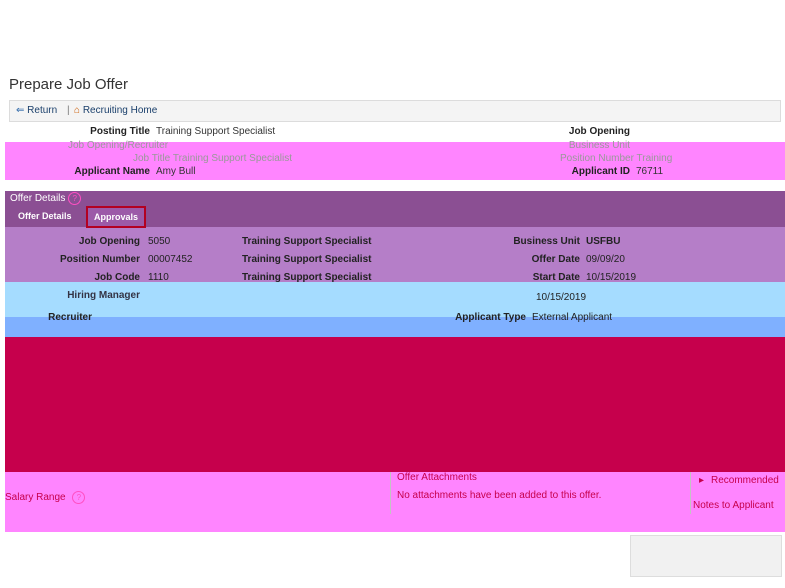  What do you see at coordinates (170, 259) in the screenshot?
I see `grid-position-number-value: 00007452` at bounding box center [170, 259].